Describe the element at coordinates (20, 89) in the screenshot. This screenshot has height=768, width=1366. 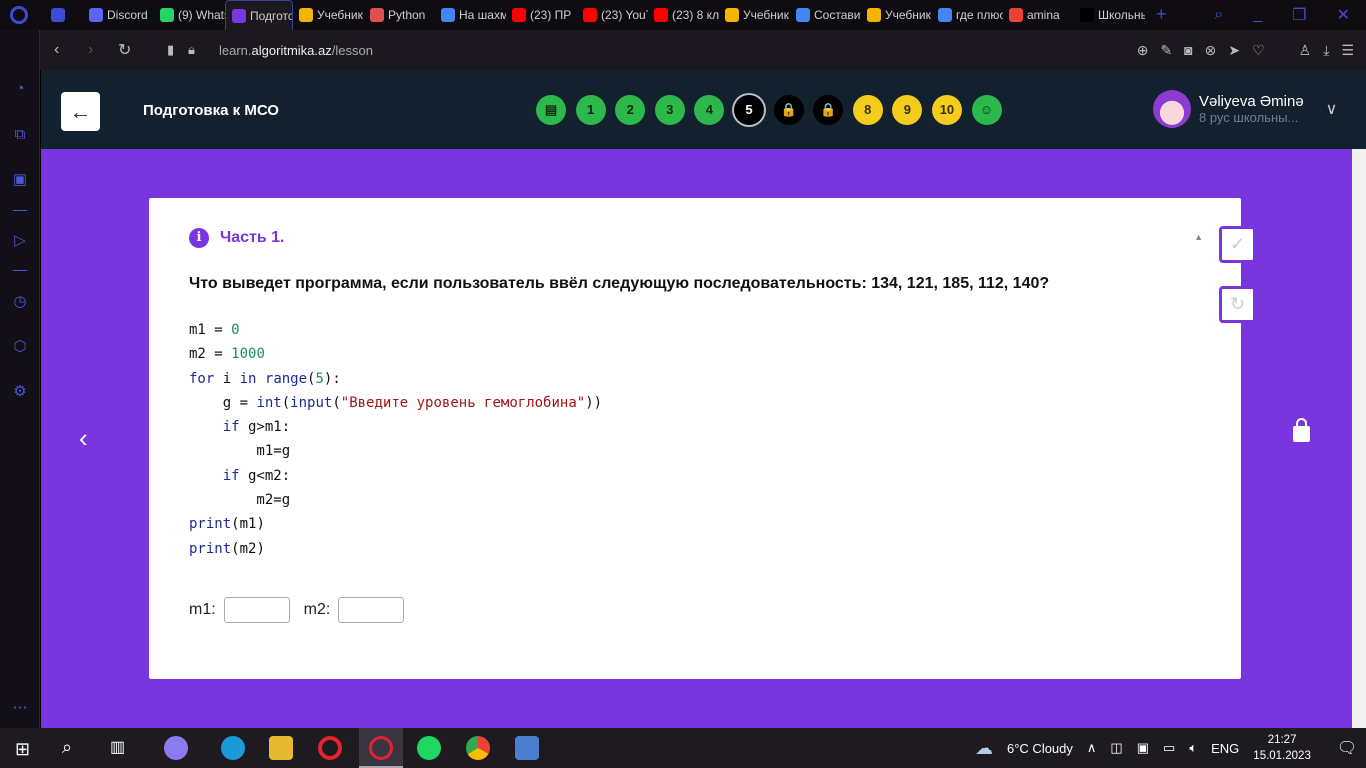
I see `speed-dial-icon: ◔` at that location.